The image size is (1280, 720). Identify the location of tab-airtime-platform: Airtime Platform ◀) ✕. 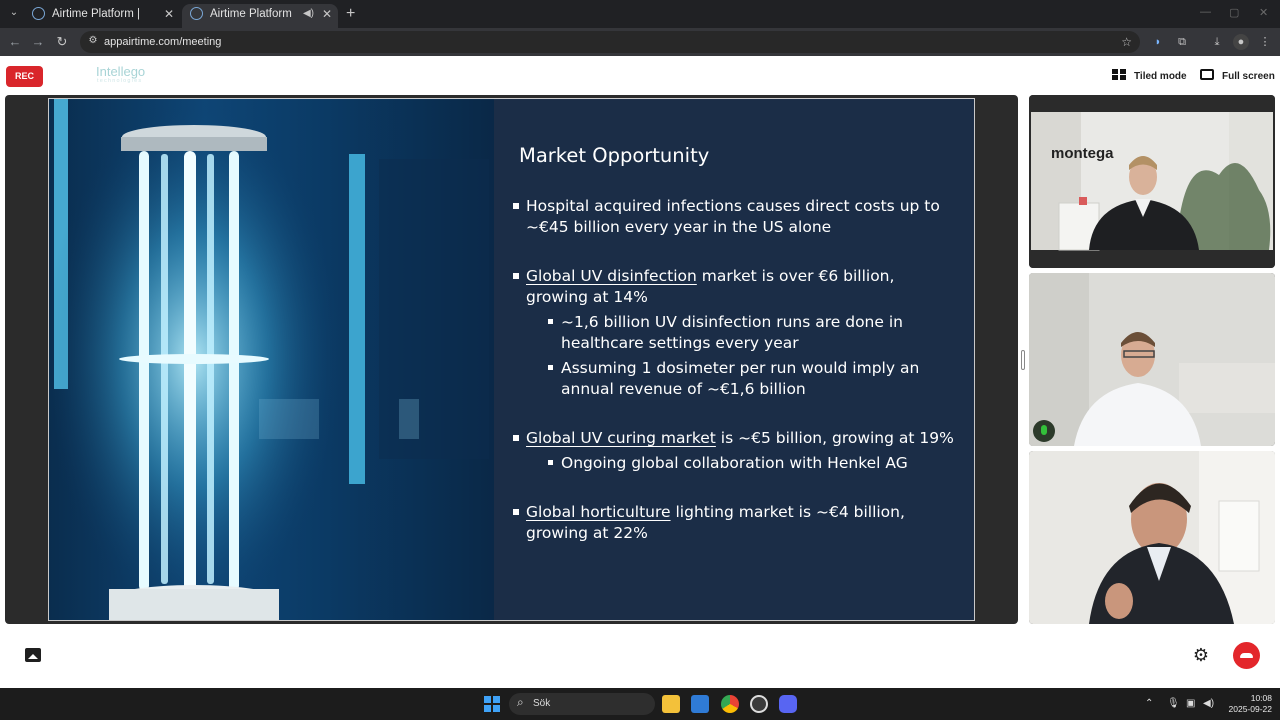
(260, 16).